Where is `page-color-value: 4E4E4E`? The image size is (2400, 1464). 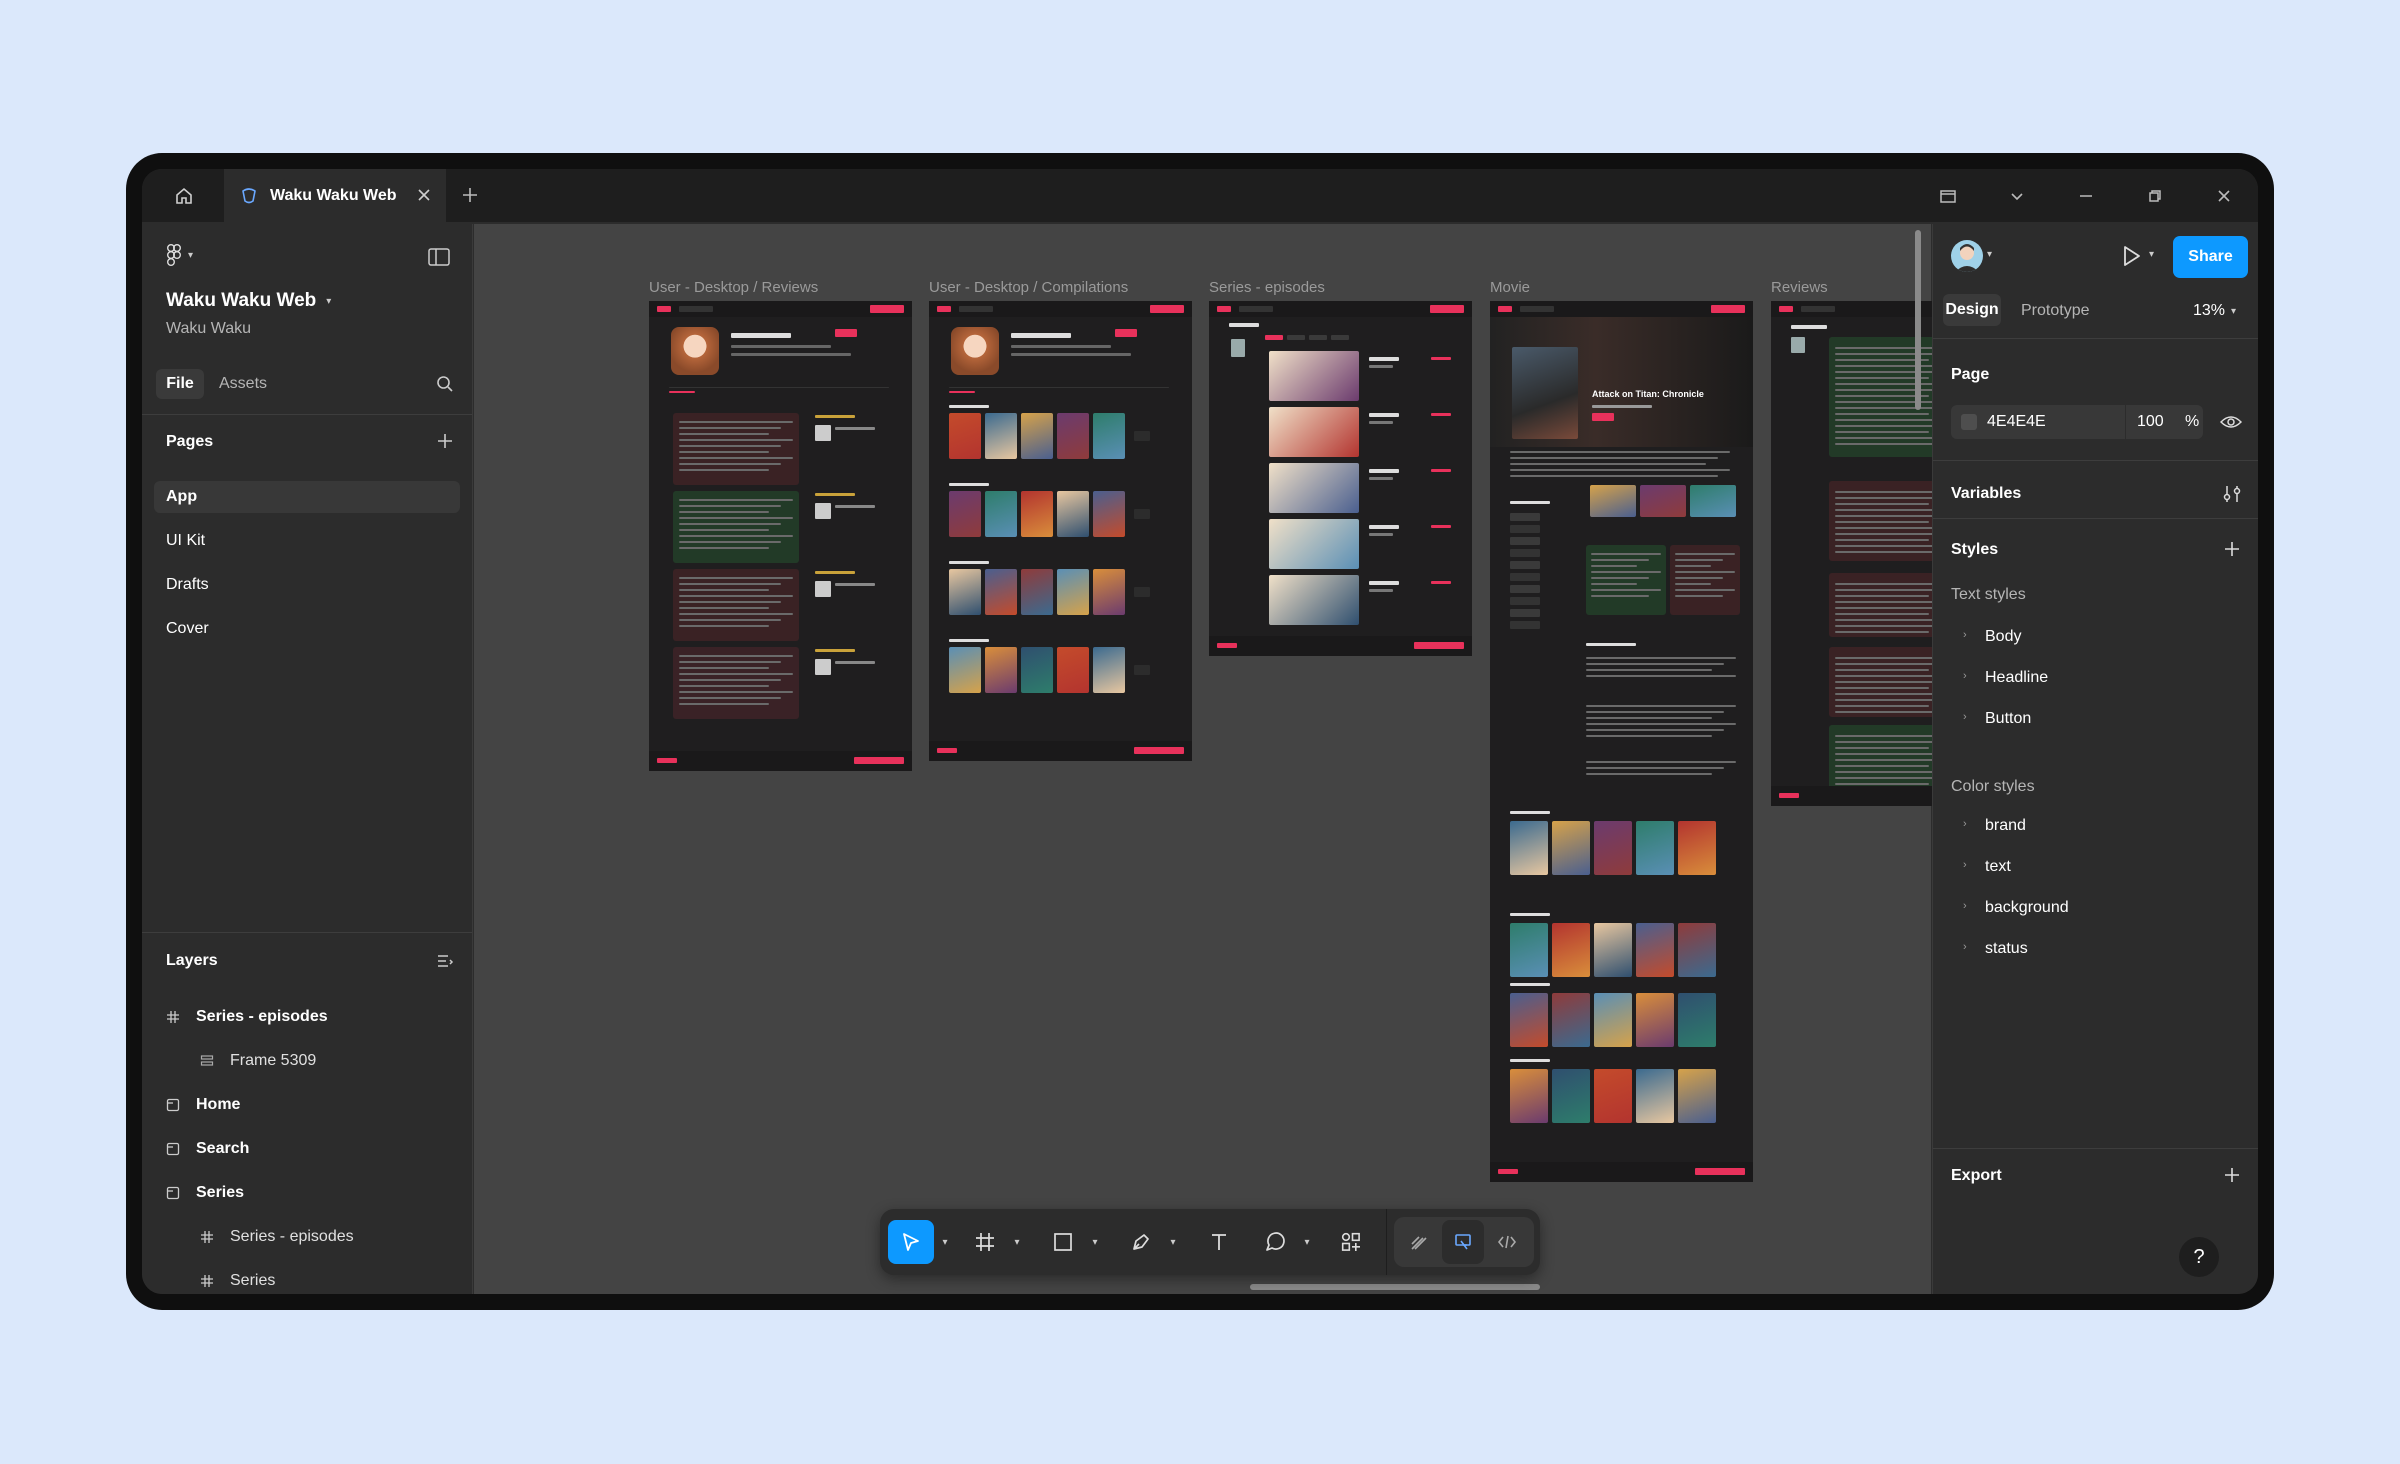
page-color-value: 4E4E4E is located at coordinates (2016, 422).